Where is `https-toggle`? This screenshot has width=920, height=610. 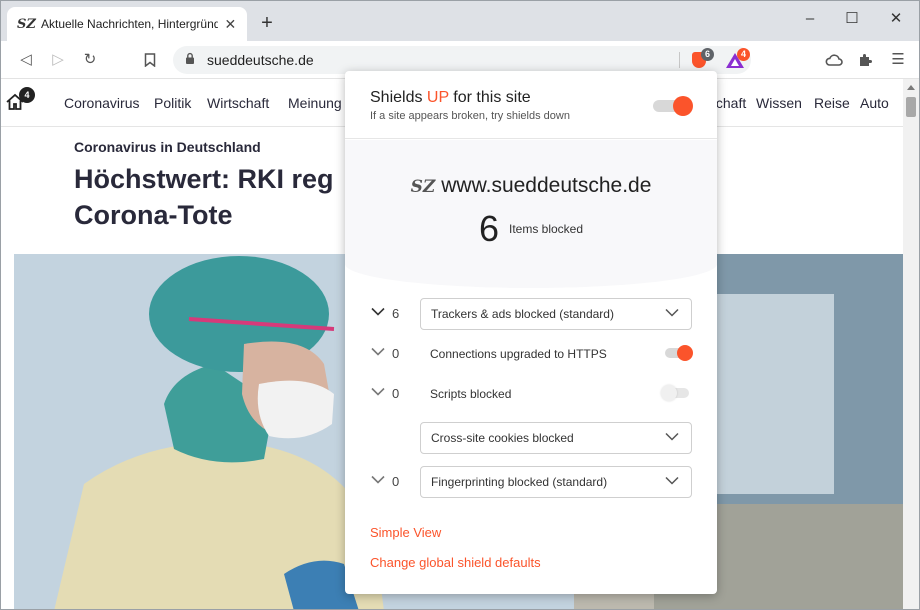 https-toggle is located at coordinates (679, 353).